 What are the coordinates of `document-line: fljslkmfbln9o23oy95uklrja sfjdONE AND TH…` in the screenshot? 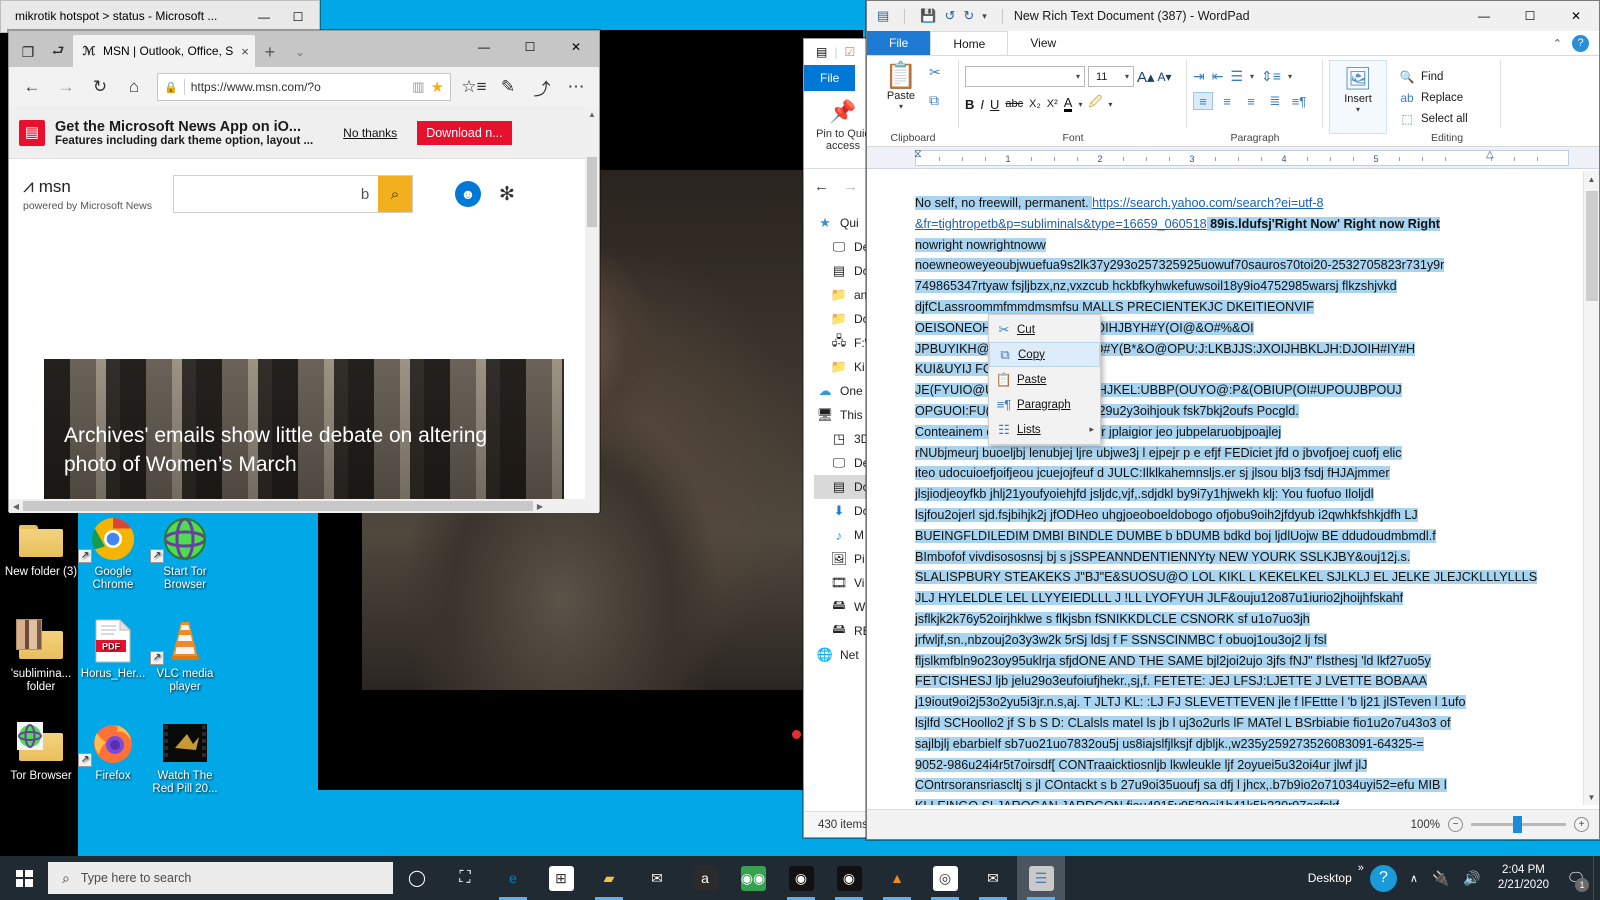 It's located at (1241, 661).